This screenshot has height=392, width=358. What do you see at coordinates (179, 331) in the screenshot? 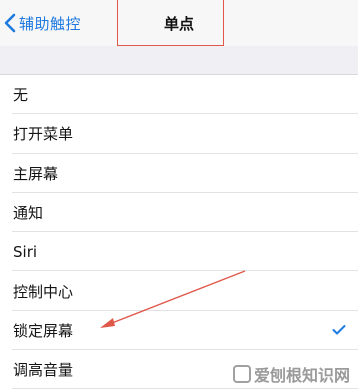
I see `list-item-lock-screen: 锁定屏幕` at bounding box center [179, 331].